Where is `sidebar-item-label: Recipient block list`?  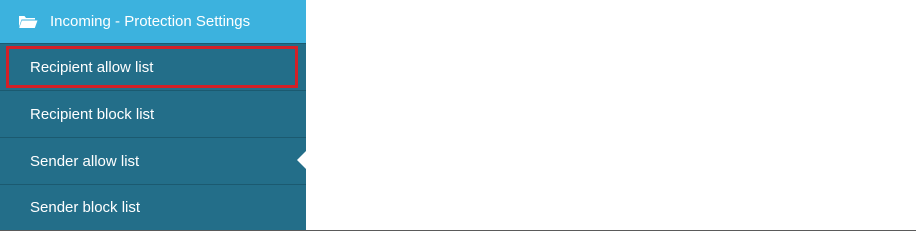 sidebar-item-label: Recipient block list is located at coordinates (92, 114).